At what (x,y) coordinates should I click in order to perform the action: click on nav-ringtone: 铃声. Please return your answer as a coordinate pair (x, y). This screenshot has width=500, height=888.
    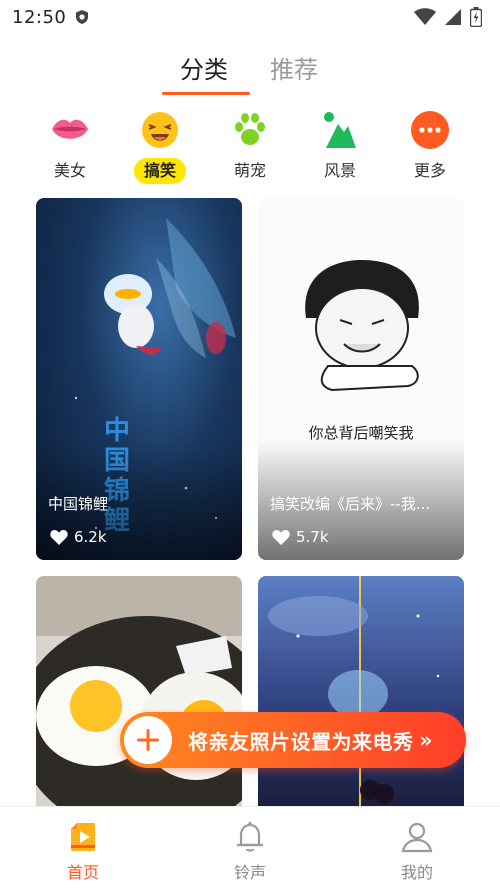
    Looking at the image, I should click on (250, 851).